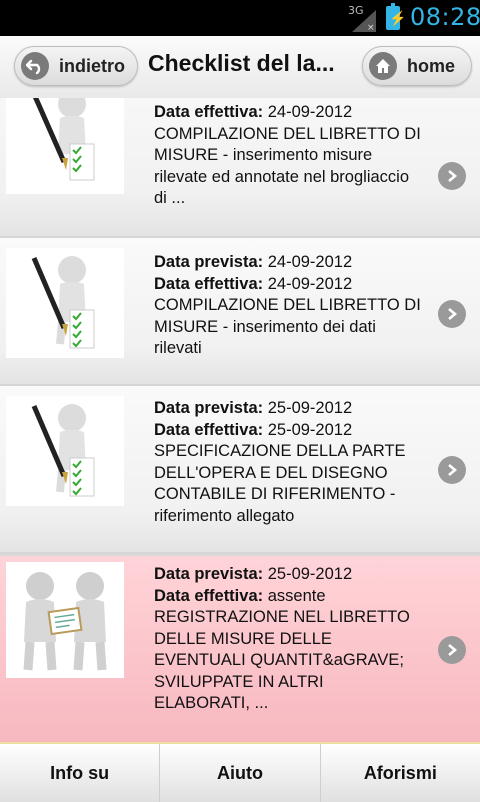  Describe the element at coordinates (310, 262) in the screenshot. I see `planned-date-value: 24-09-2012` at that location.